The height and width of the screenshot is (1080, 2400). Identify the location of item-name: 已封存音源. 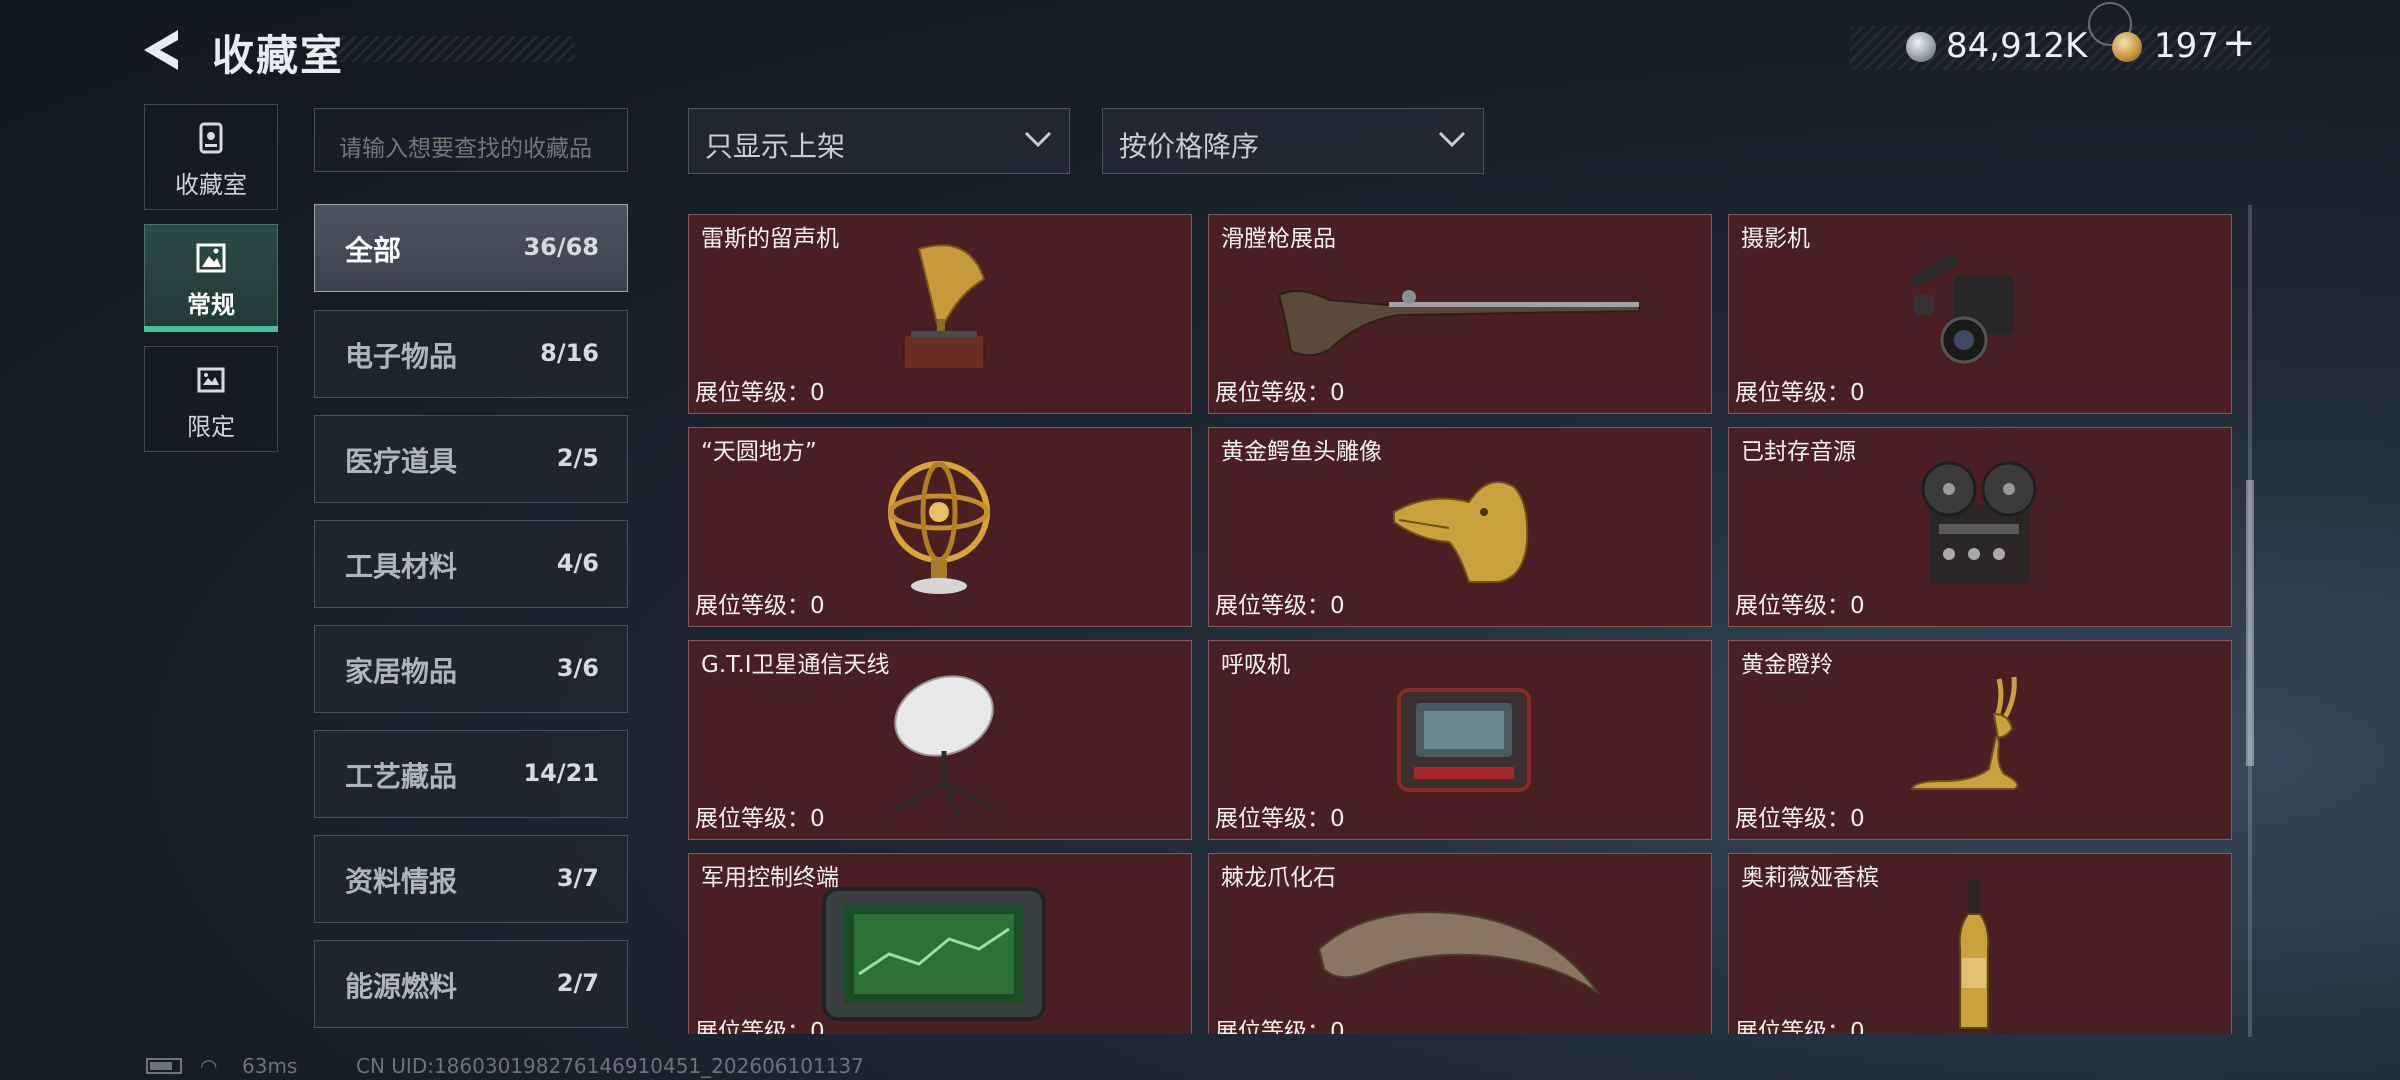
(1798, 452).